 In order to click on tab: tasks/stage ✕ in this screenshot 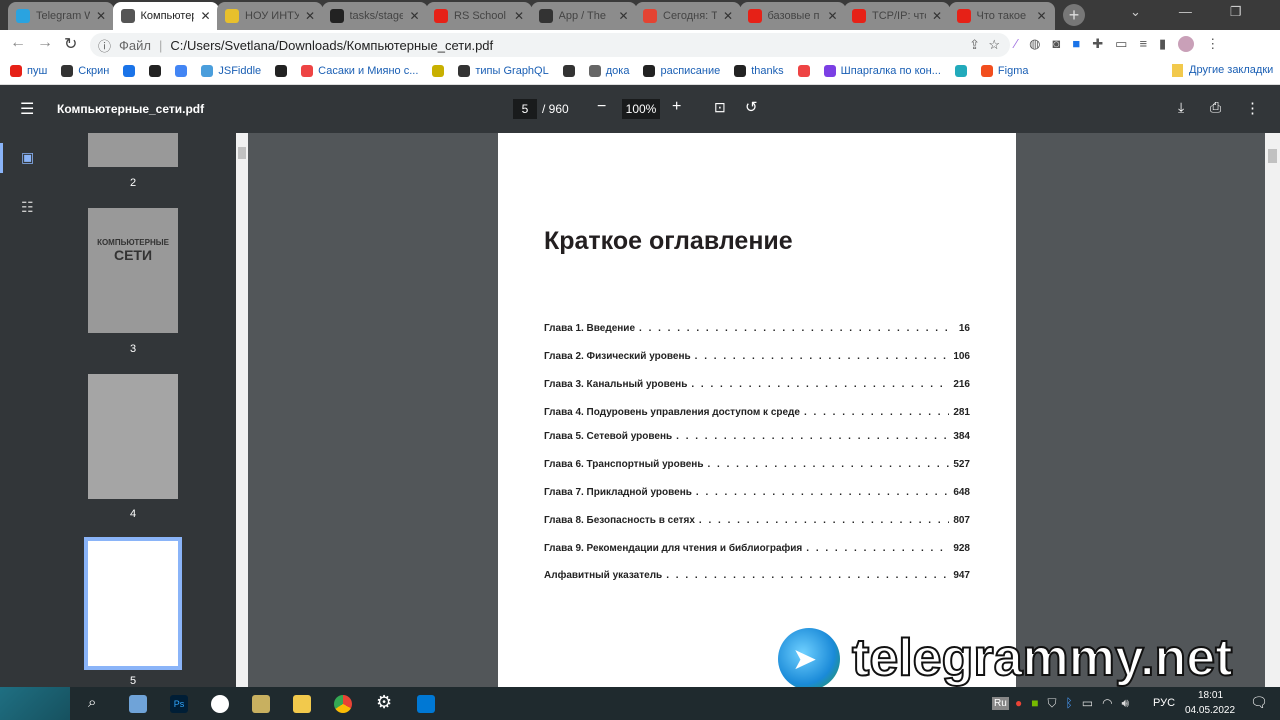, I will do `click(374, 16)`.